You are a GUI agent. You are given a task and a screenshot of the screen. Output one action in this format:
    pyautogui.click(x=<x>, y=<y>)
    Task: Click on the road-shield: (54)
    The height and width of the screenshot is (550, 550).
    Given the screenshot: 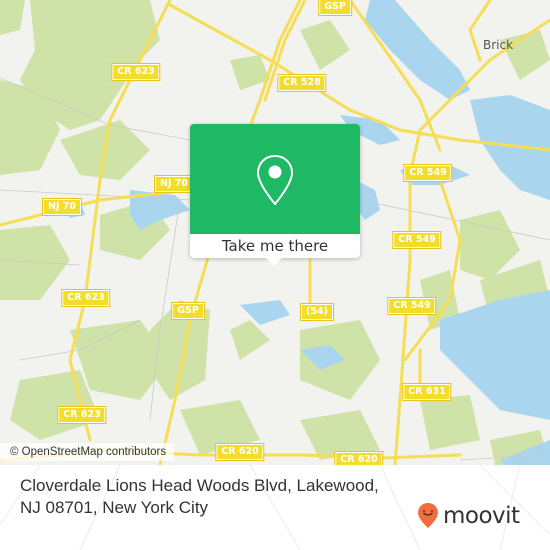 What is the action you would take?
    pyautogui.click(x=317, y=312)
    